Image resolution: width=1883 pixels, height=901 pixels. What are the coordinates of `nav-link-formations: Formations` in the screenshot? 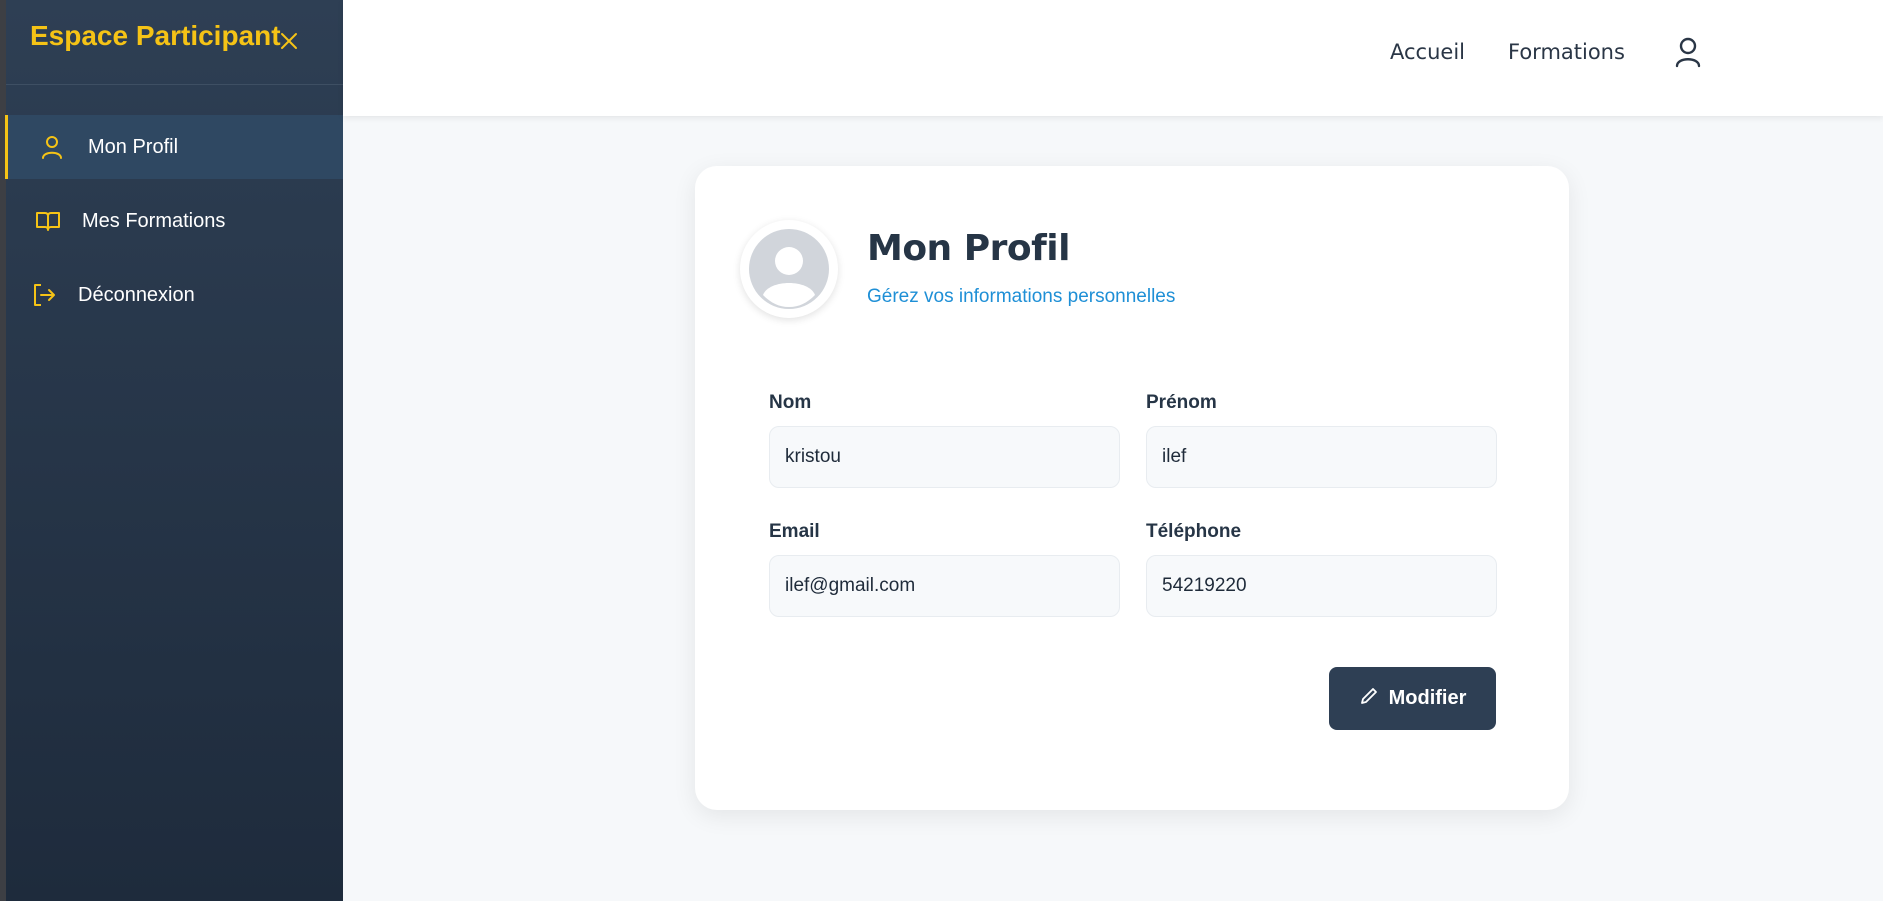 It's located at (1566, 52).